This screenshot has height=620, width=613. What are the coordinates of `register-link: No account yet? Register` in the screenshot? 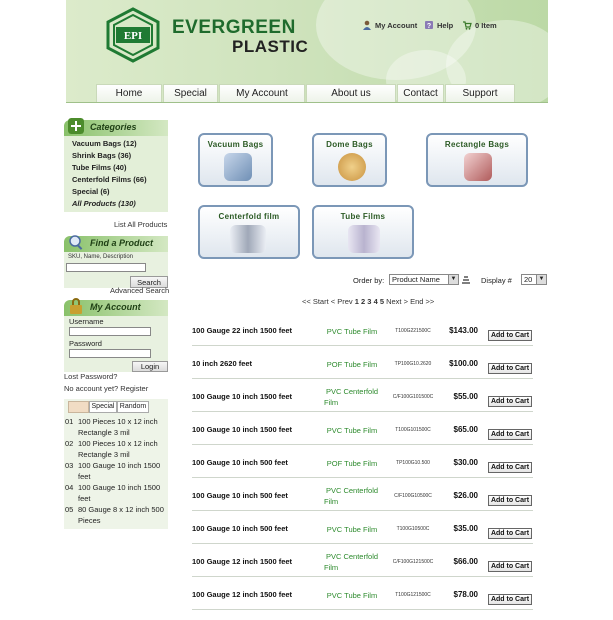 It's located at (106, 388).